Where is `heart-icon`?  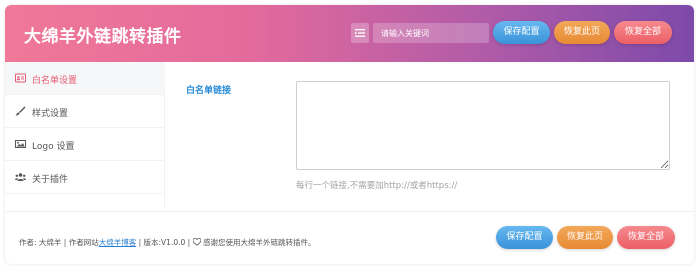 heart-icon is located at coordinates (196, 242).